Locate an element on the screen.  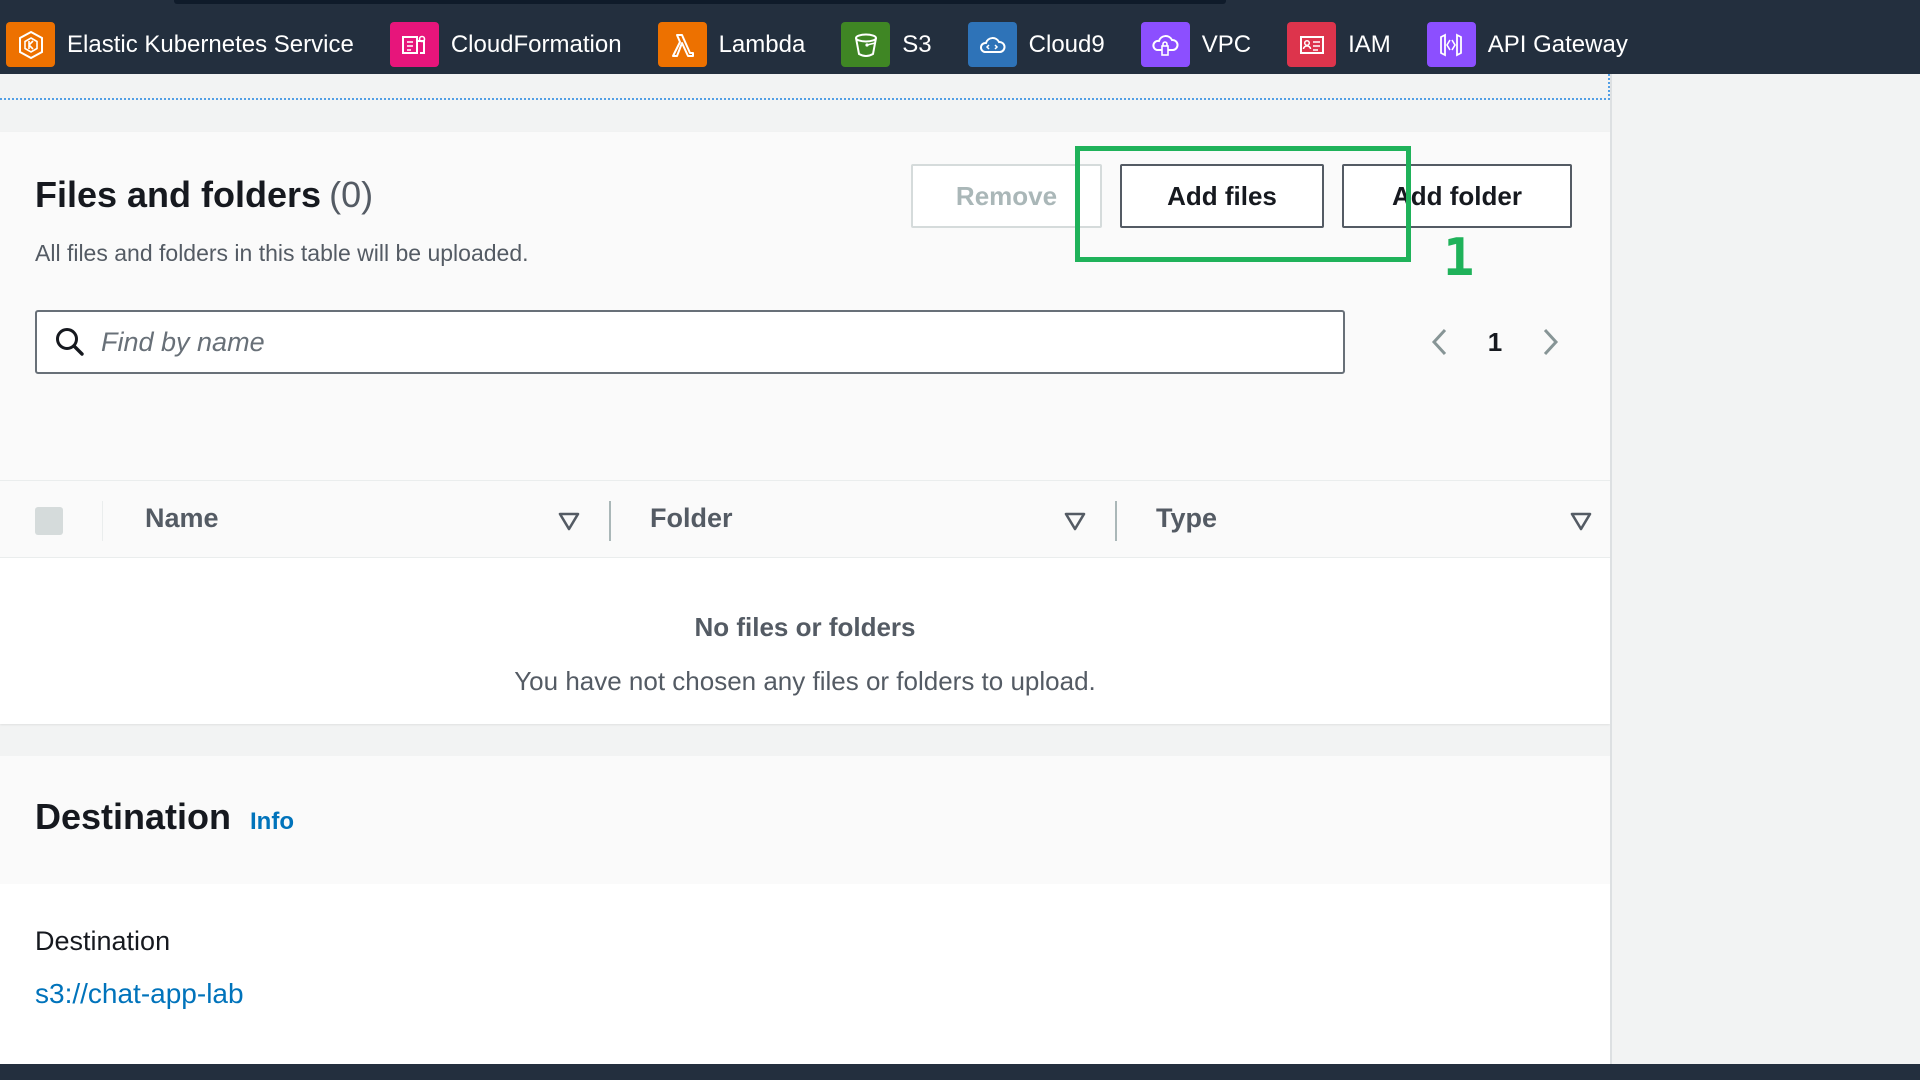
select-all-checkbox is located at coordinates (49, 521).